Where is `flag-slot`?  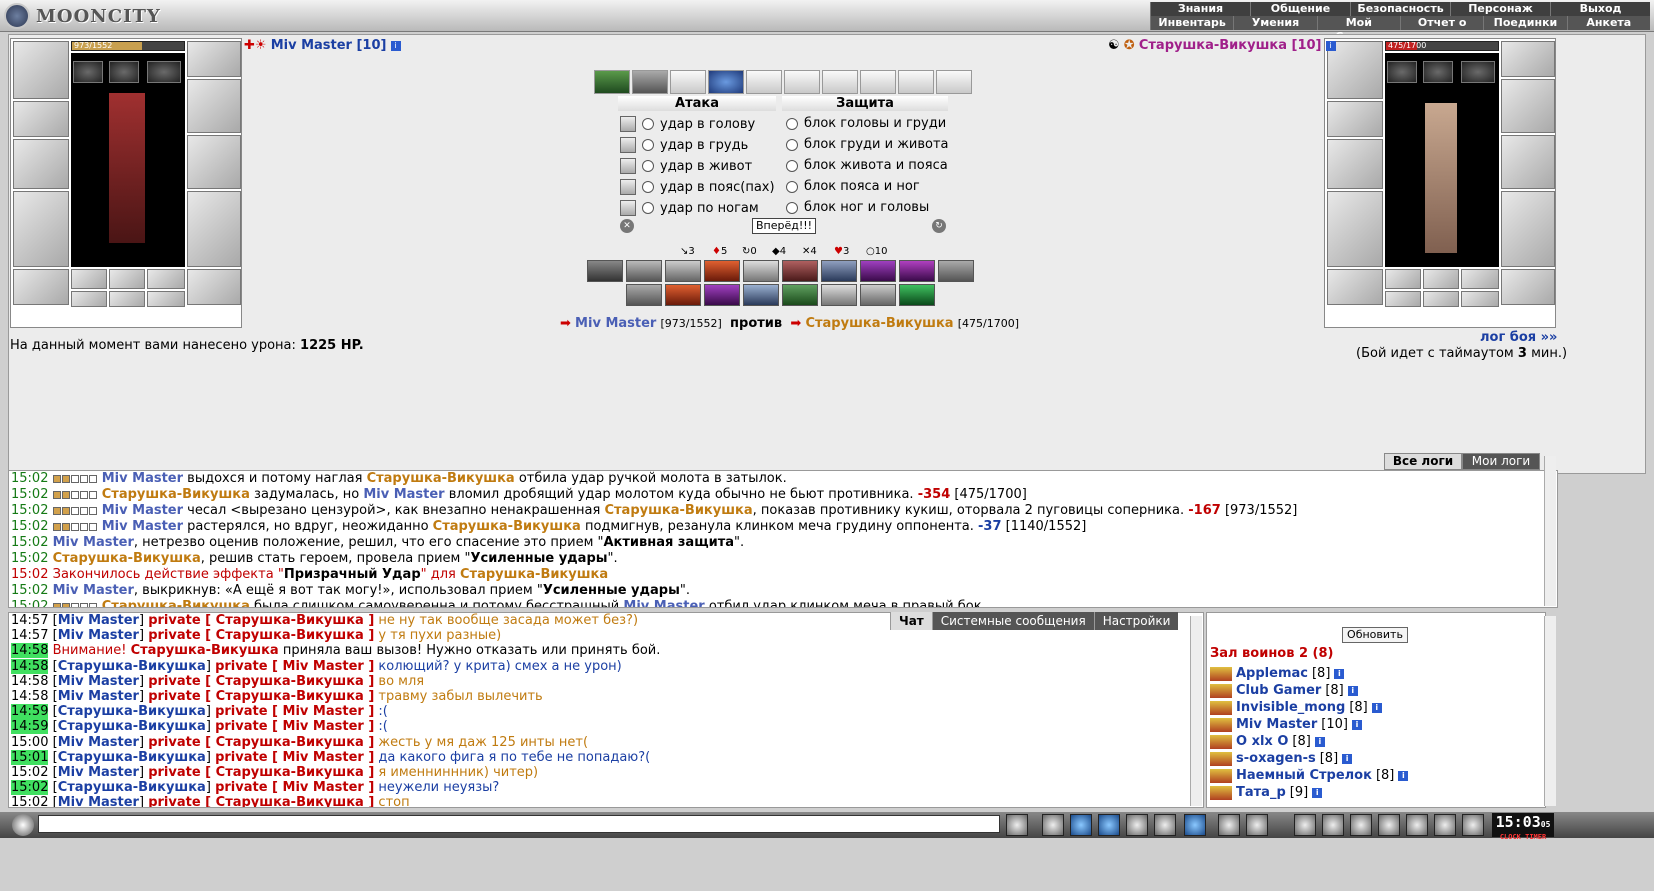 flag-slot is located at coordinates (164, 72).